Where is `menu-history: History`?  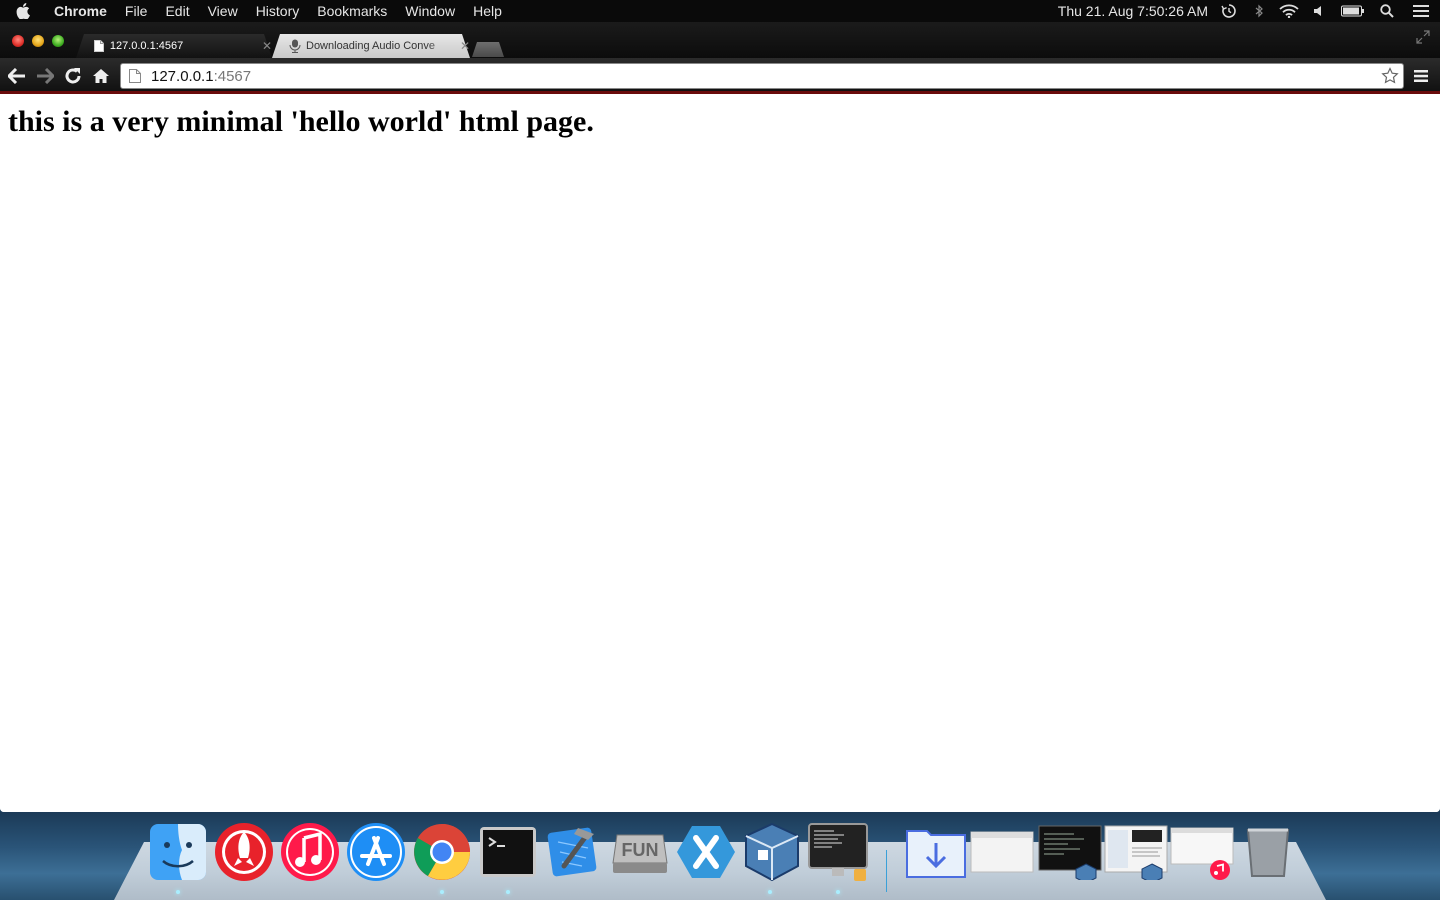
menu-history: History is located at coordinates (278, 11).